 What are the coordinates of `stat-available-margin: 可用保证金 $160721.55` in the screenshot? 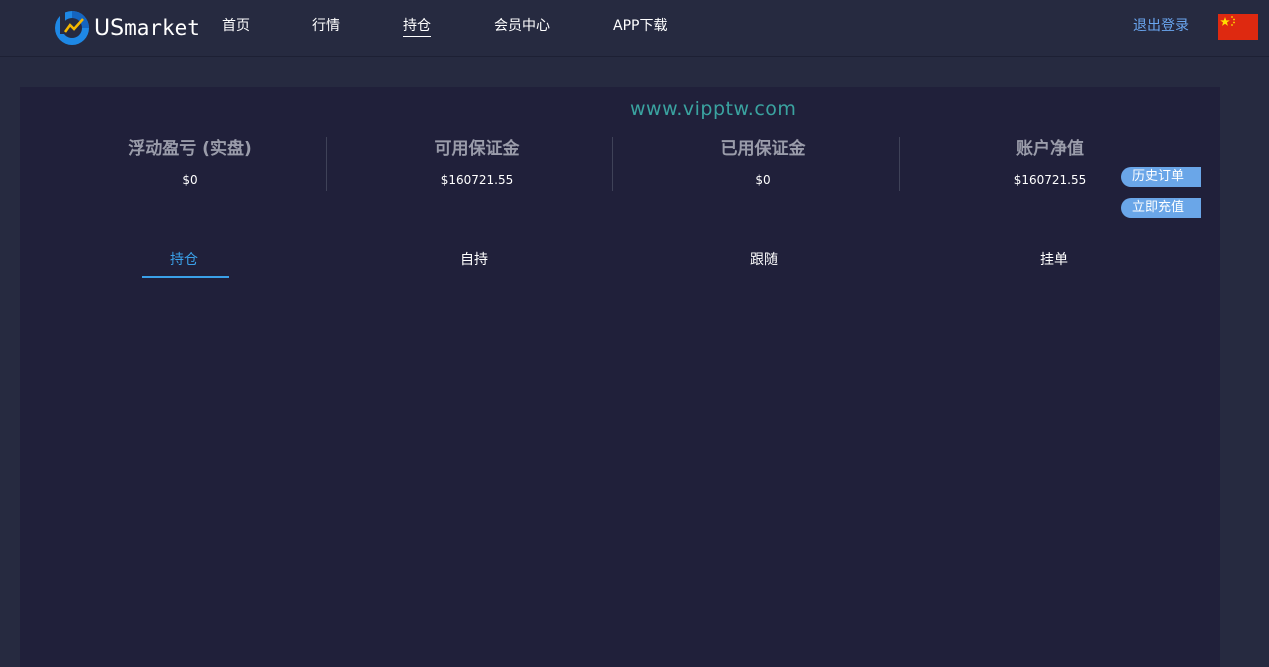 It's located at (477, 164).